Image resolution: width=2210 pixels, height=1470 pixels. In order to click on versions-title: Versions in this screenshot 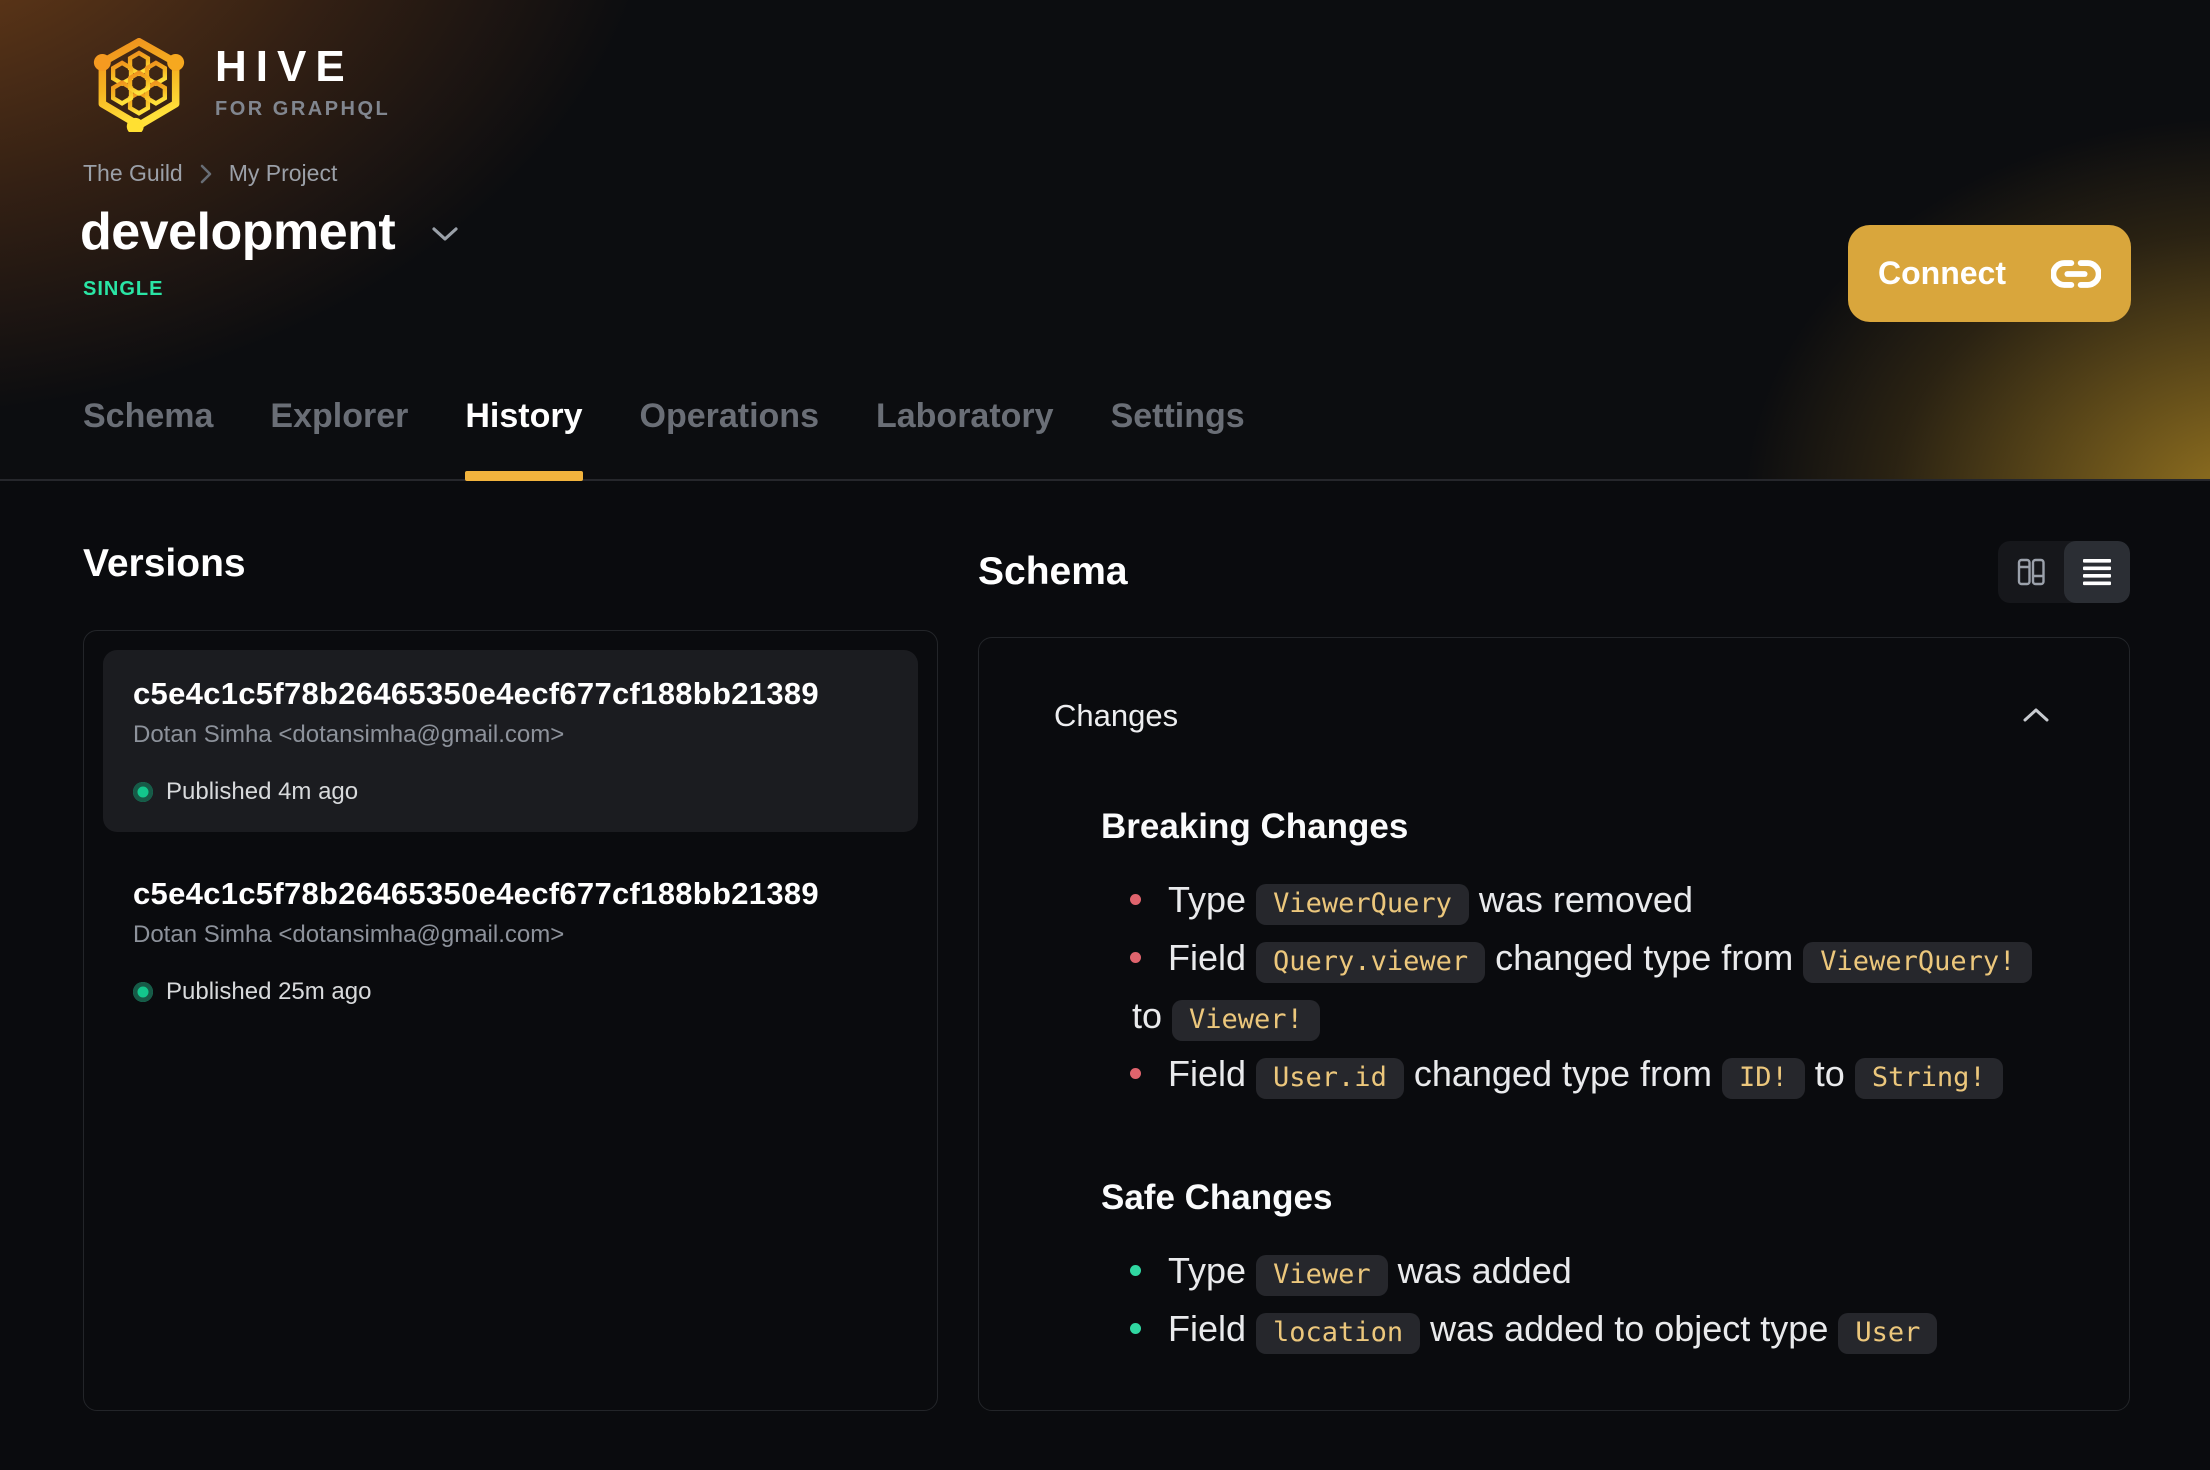, I will do `click(164, 563)`.